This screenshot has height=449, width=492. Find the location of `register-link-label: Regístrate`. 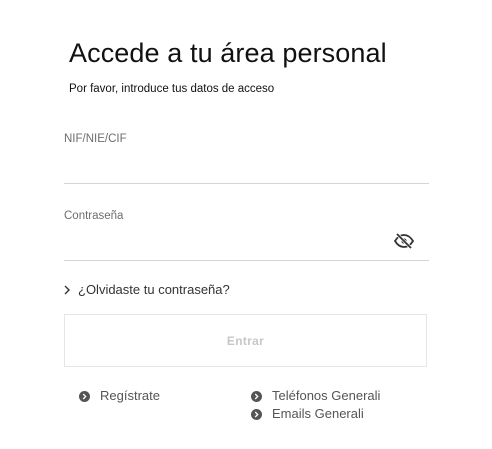

register-link-label: Regístrate is located at coordinates (130, 395).